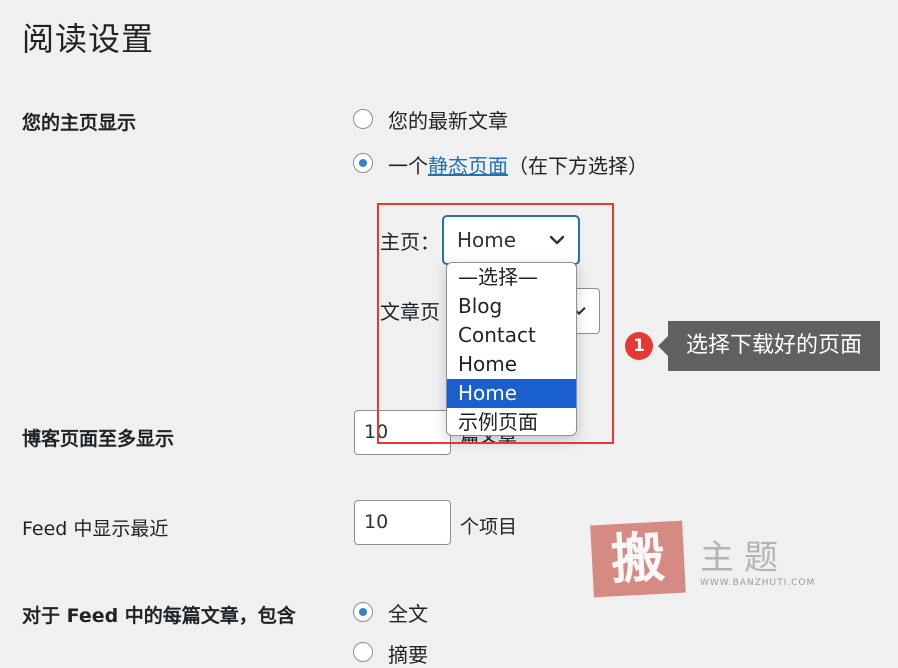 Image resolution: width=898 pixels, height=668 pixels. I want to click on radio-summary, so click(363, 652).